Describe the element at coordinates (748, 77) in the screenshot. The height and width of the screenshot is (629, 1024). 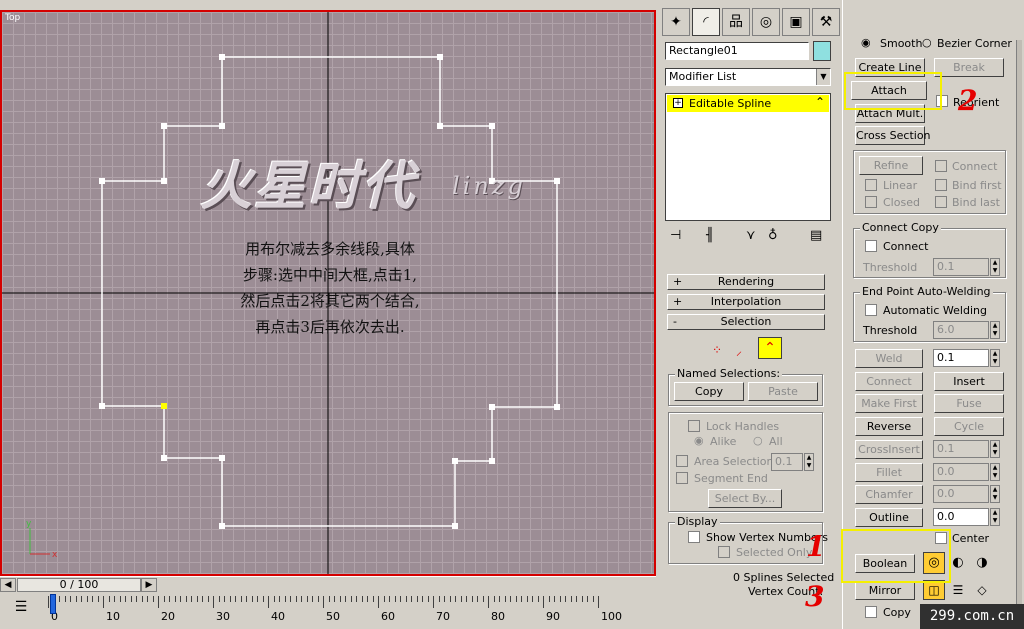
I see `modifier-list-dropdown: Modifier List ▼` at that location.